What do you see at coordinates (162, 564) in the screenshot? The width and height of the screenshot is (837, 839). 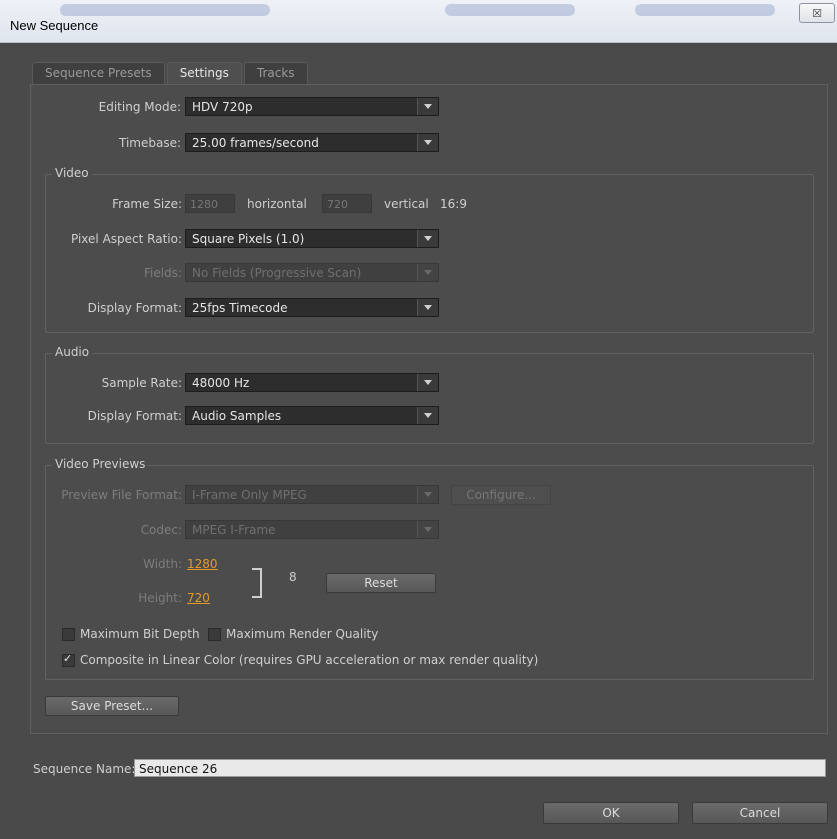 I see `width-label: Width:` at bounding box center [162, 564].